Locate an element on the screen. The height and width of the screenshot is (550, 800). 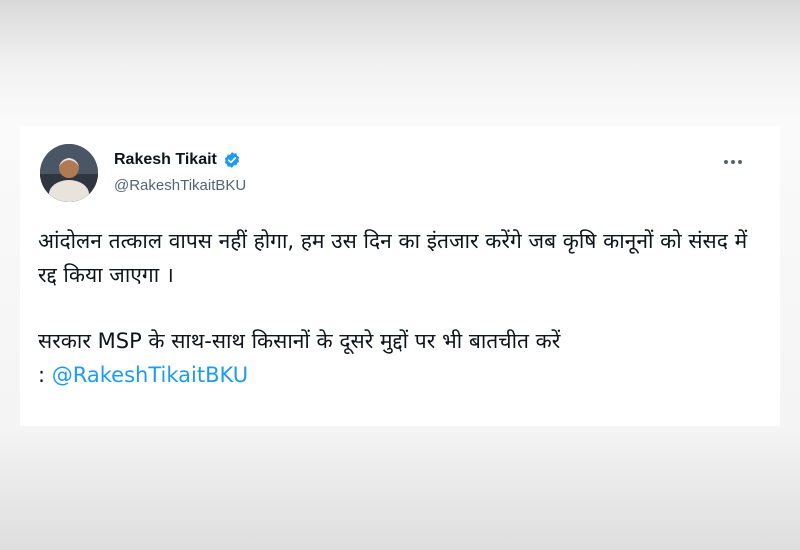
verified-badge-icon is located at coordinates (232, 160).